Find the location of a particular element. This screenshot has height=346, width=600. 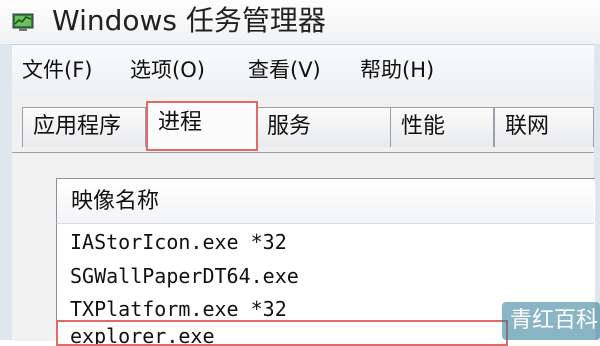

tab-processes: 进程 is located at coordinates (202, 126).